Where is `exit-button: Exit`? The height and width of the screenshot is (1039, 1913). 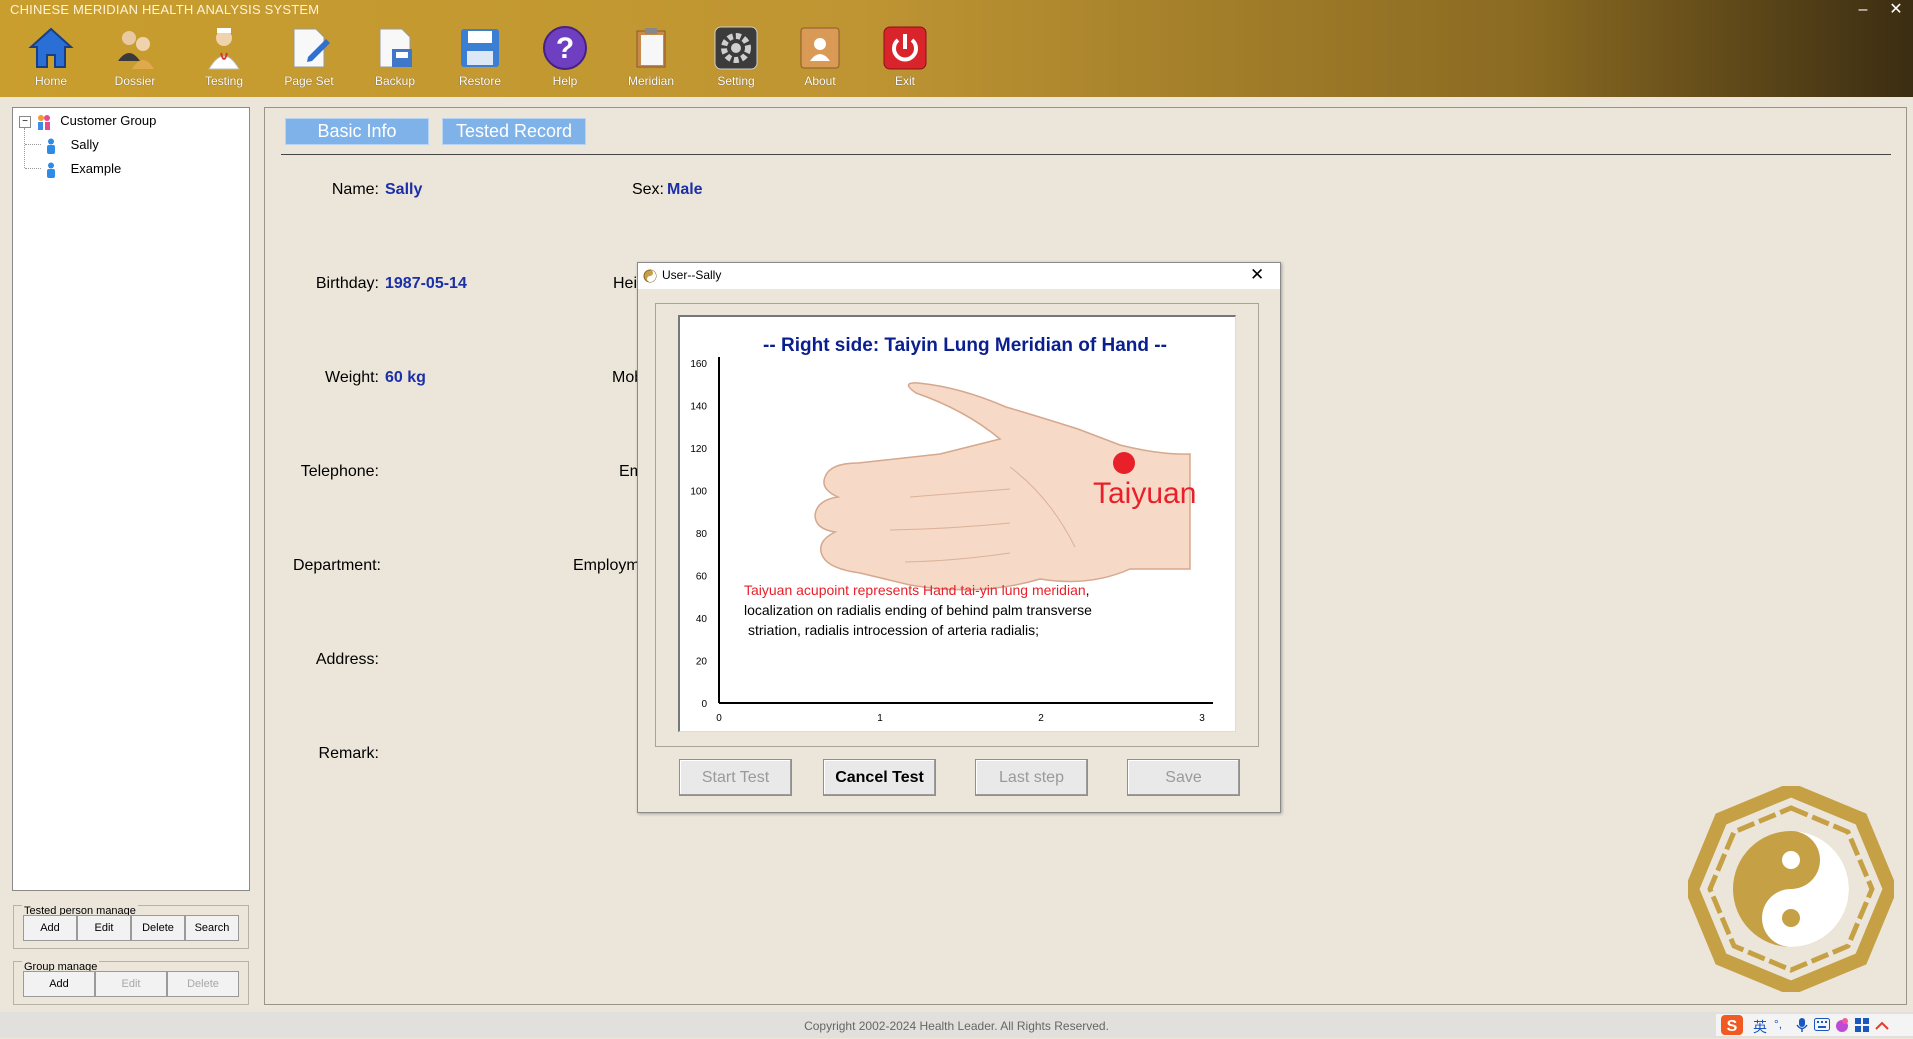 exit-button: Exit is located at coordinates (905, 59).